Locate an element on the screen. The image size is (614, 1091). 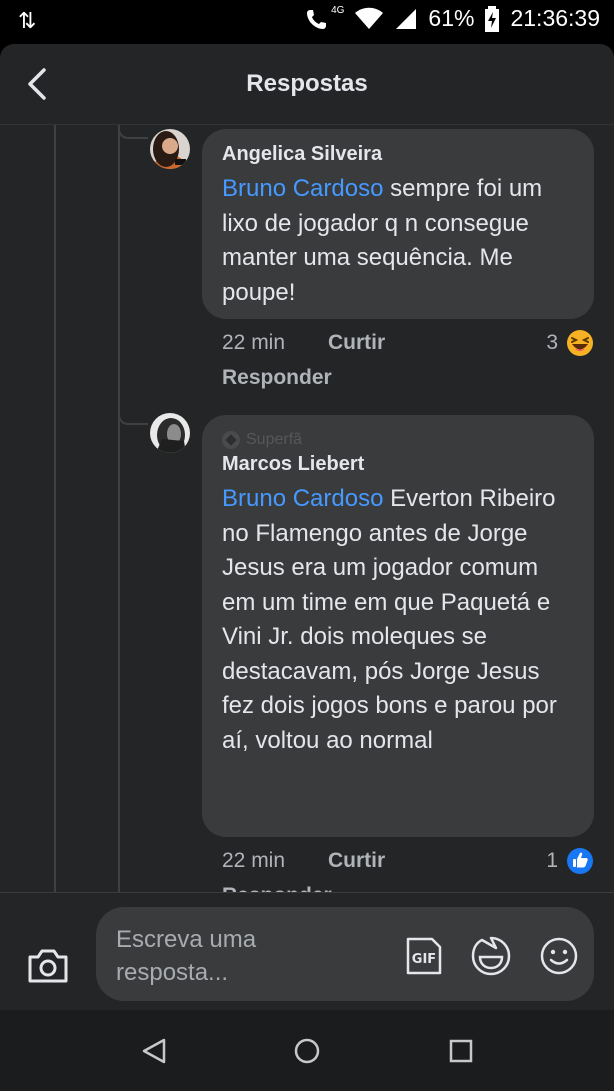
nav-home-icon is located at coordinates (307, 1051).